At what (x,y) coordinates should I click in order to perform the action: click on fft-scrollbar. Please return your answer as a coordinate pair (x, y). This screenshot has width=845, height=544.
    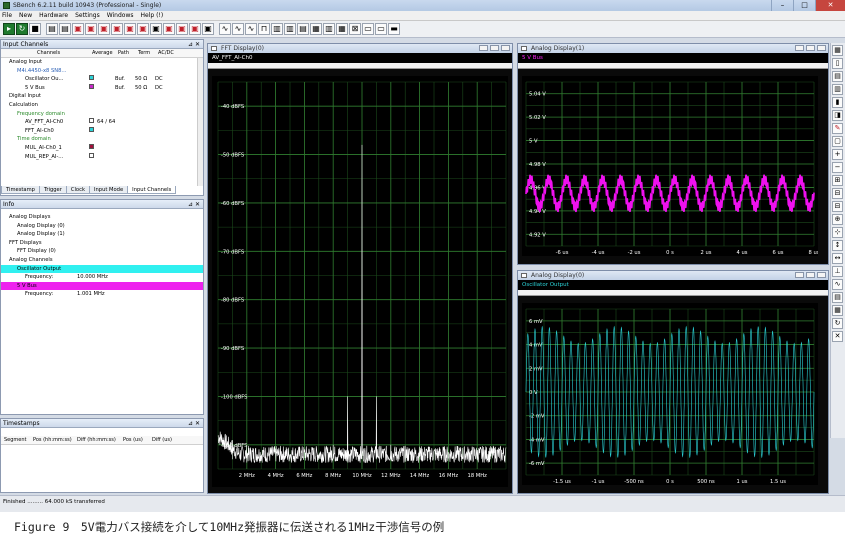
    Looking at the image, I should click on (360, 66).